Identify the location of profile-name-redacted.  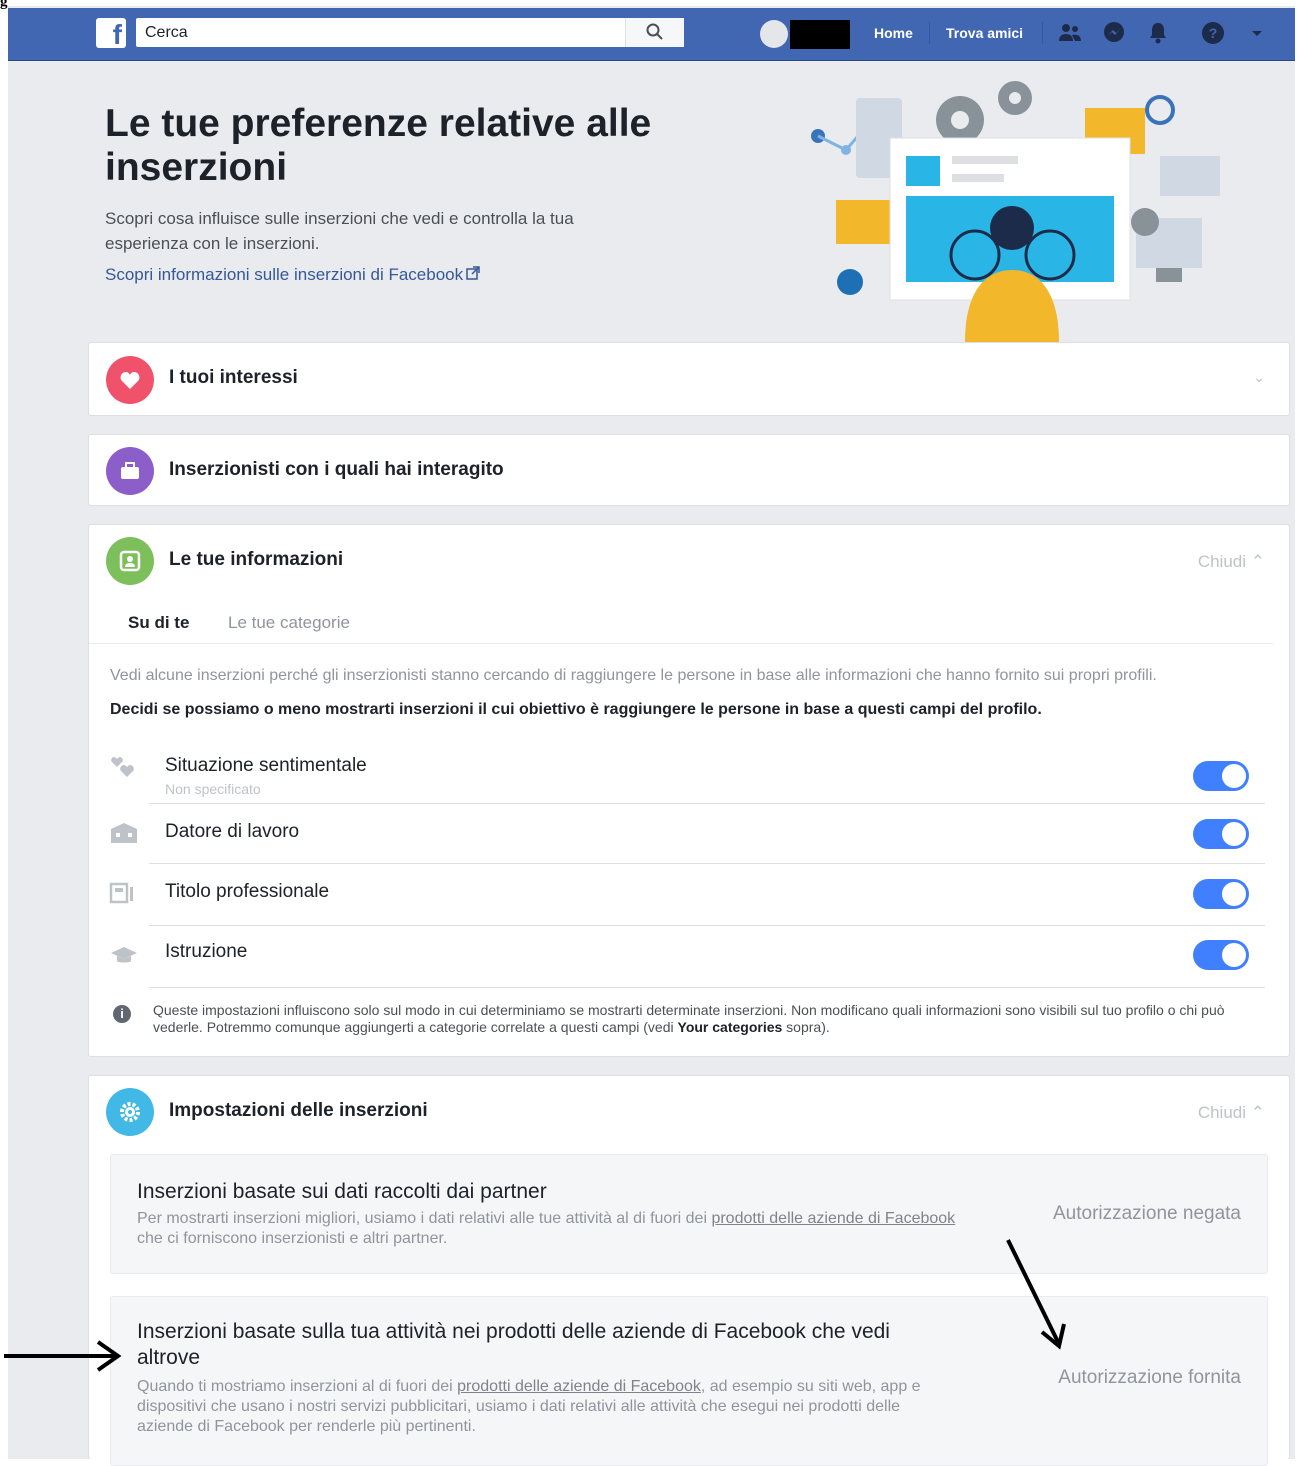
(820, 34).